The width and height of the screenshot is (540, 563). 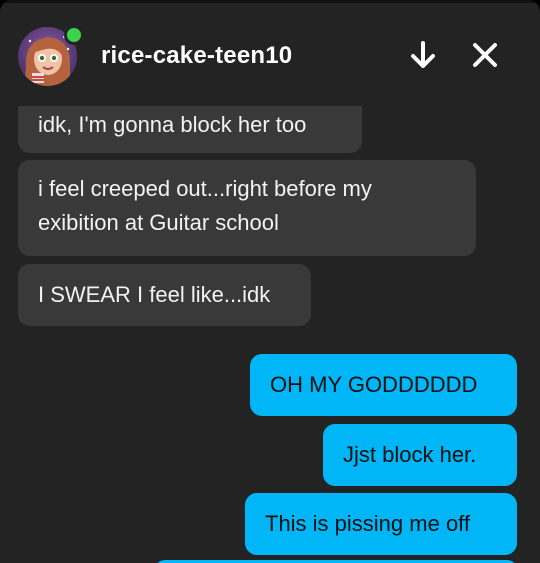 I want to click on close-icon, so click(x=485, y=55).